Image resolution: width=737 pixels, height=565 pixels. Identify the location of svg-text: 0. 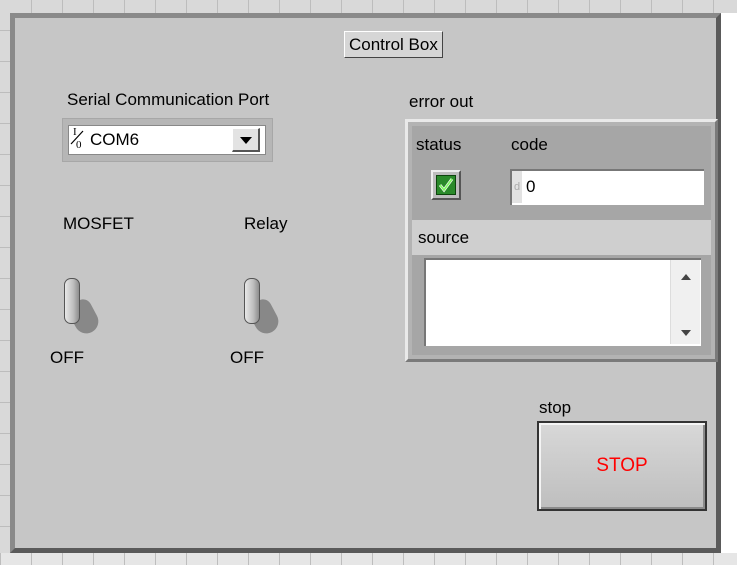
(79, 145).